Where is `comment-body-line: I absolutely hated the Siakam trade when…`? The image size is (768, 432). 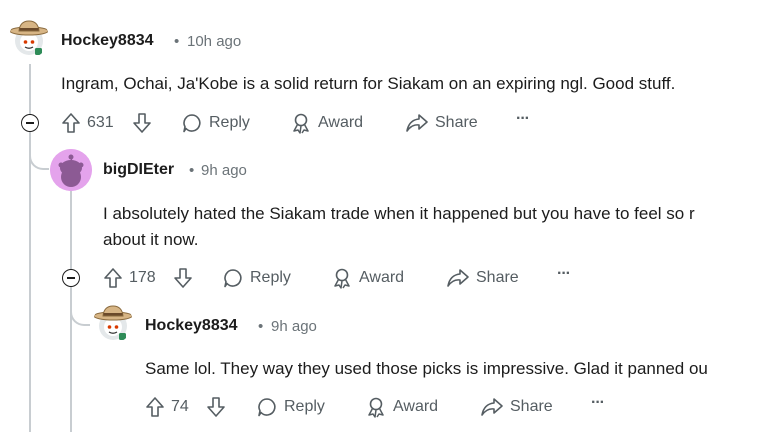 comment-body-line: I absolutely hated the Siakam trade when… is located at coordinates (399, 213).